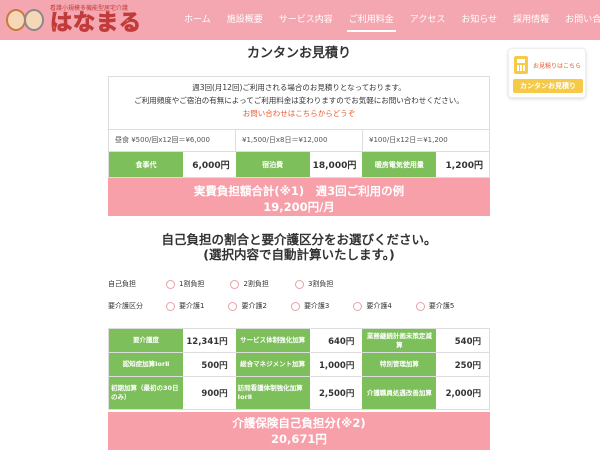 The height and width of the screenshot is (450, 600). I want to click on care-value: 1,000円, so click(336, 365).